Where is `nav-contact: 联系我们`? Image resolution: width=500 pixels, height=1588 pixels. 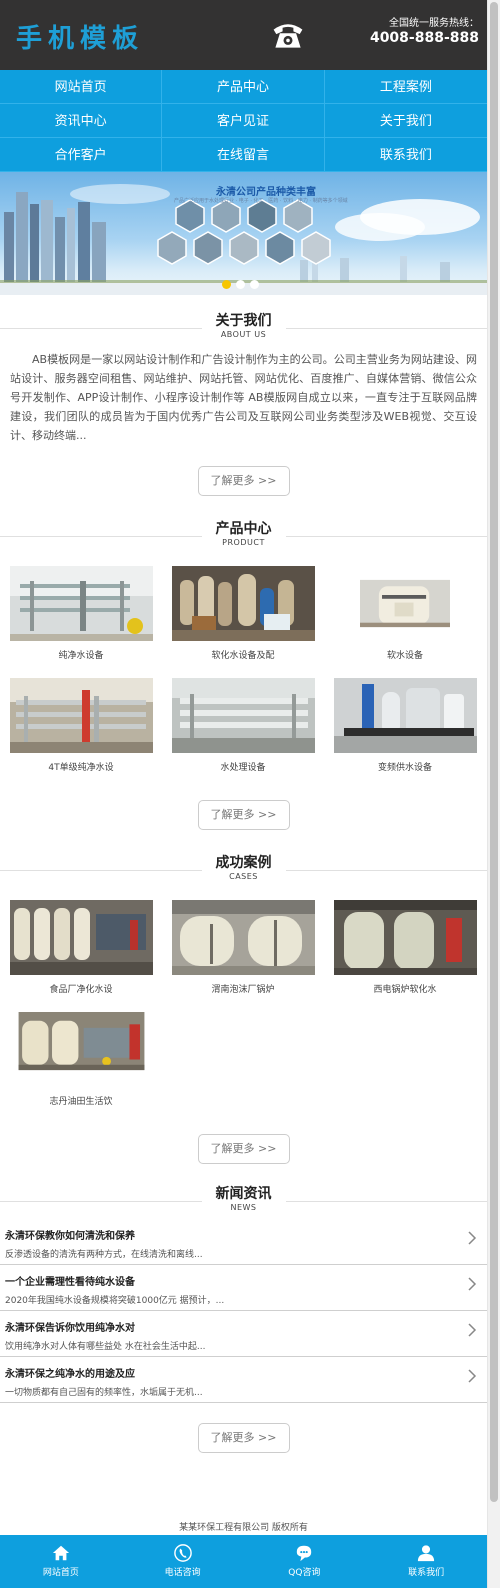
nav-contact: 联系我们 is located at coordinates (405, 155).